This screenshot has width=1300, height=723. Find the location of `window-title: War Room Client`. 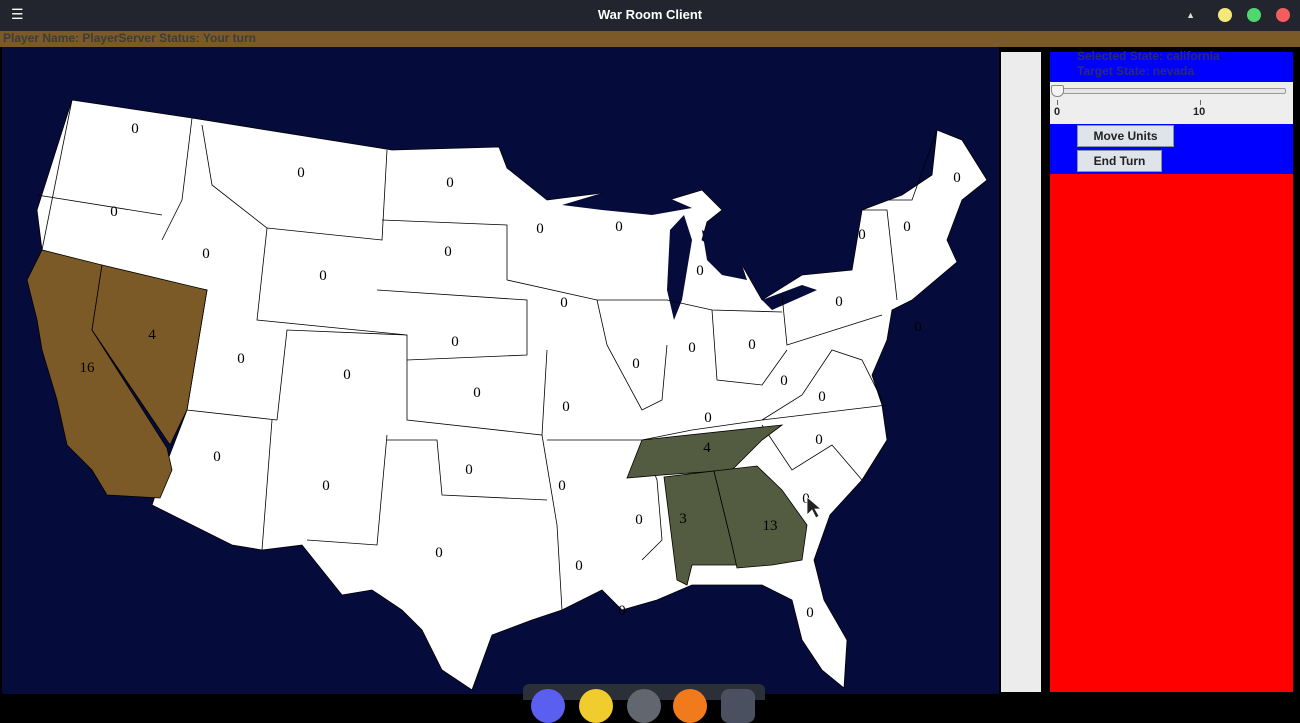

window-title: War Room Client is located at coordinates (650, 14).